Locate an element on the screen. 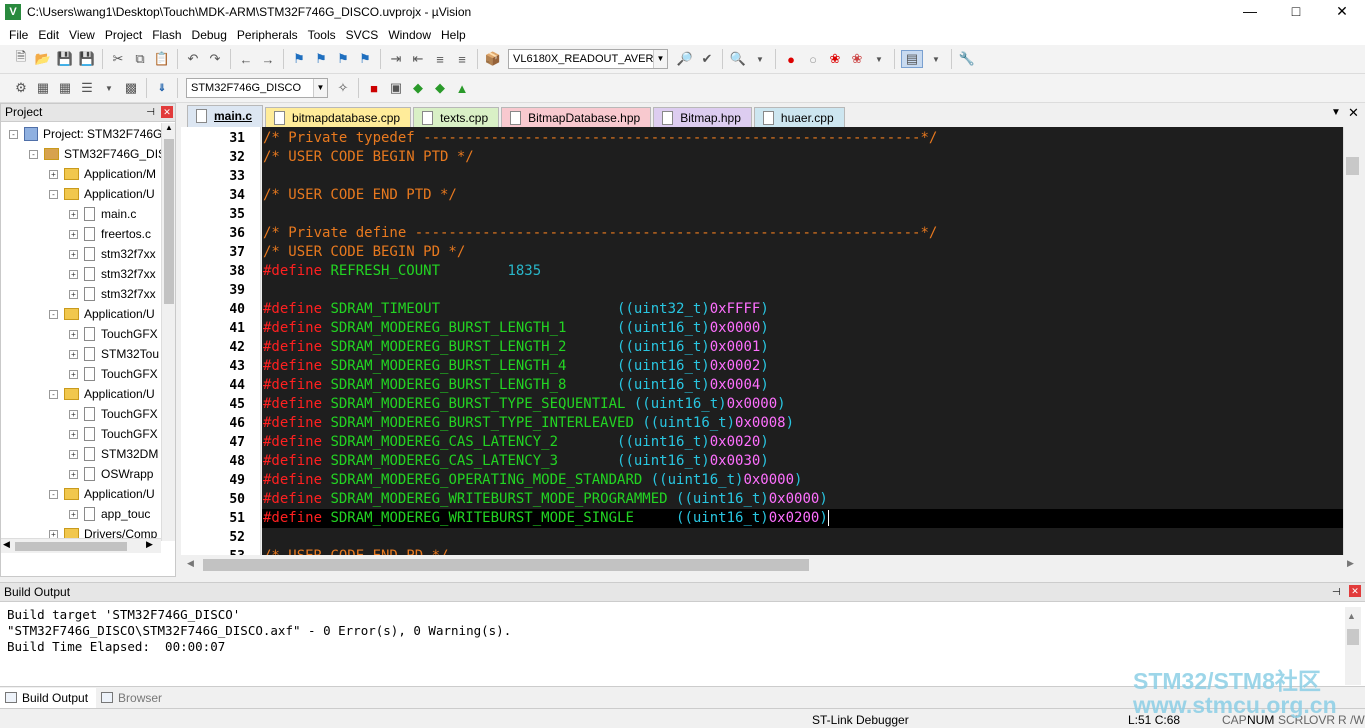  tree-vertical-scrollbar: ▲ is located at coordinates (168, 332).